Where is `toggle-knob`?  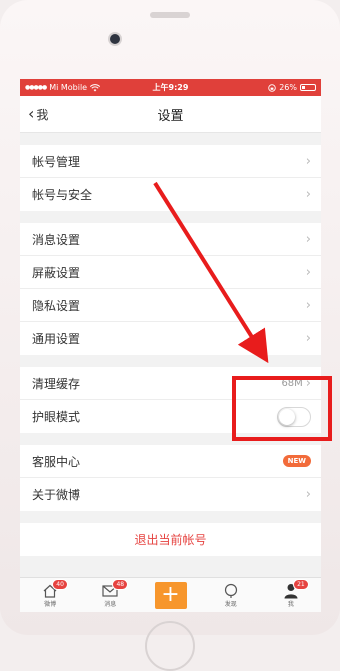 toggle-knob is located at coordinates (287, 416).